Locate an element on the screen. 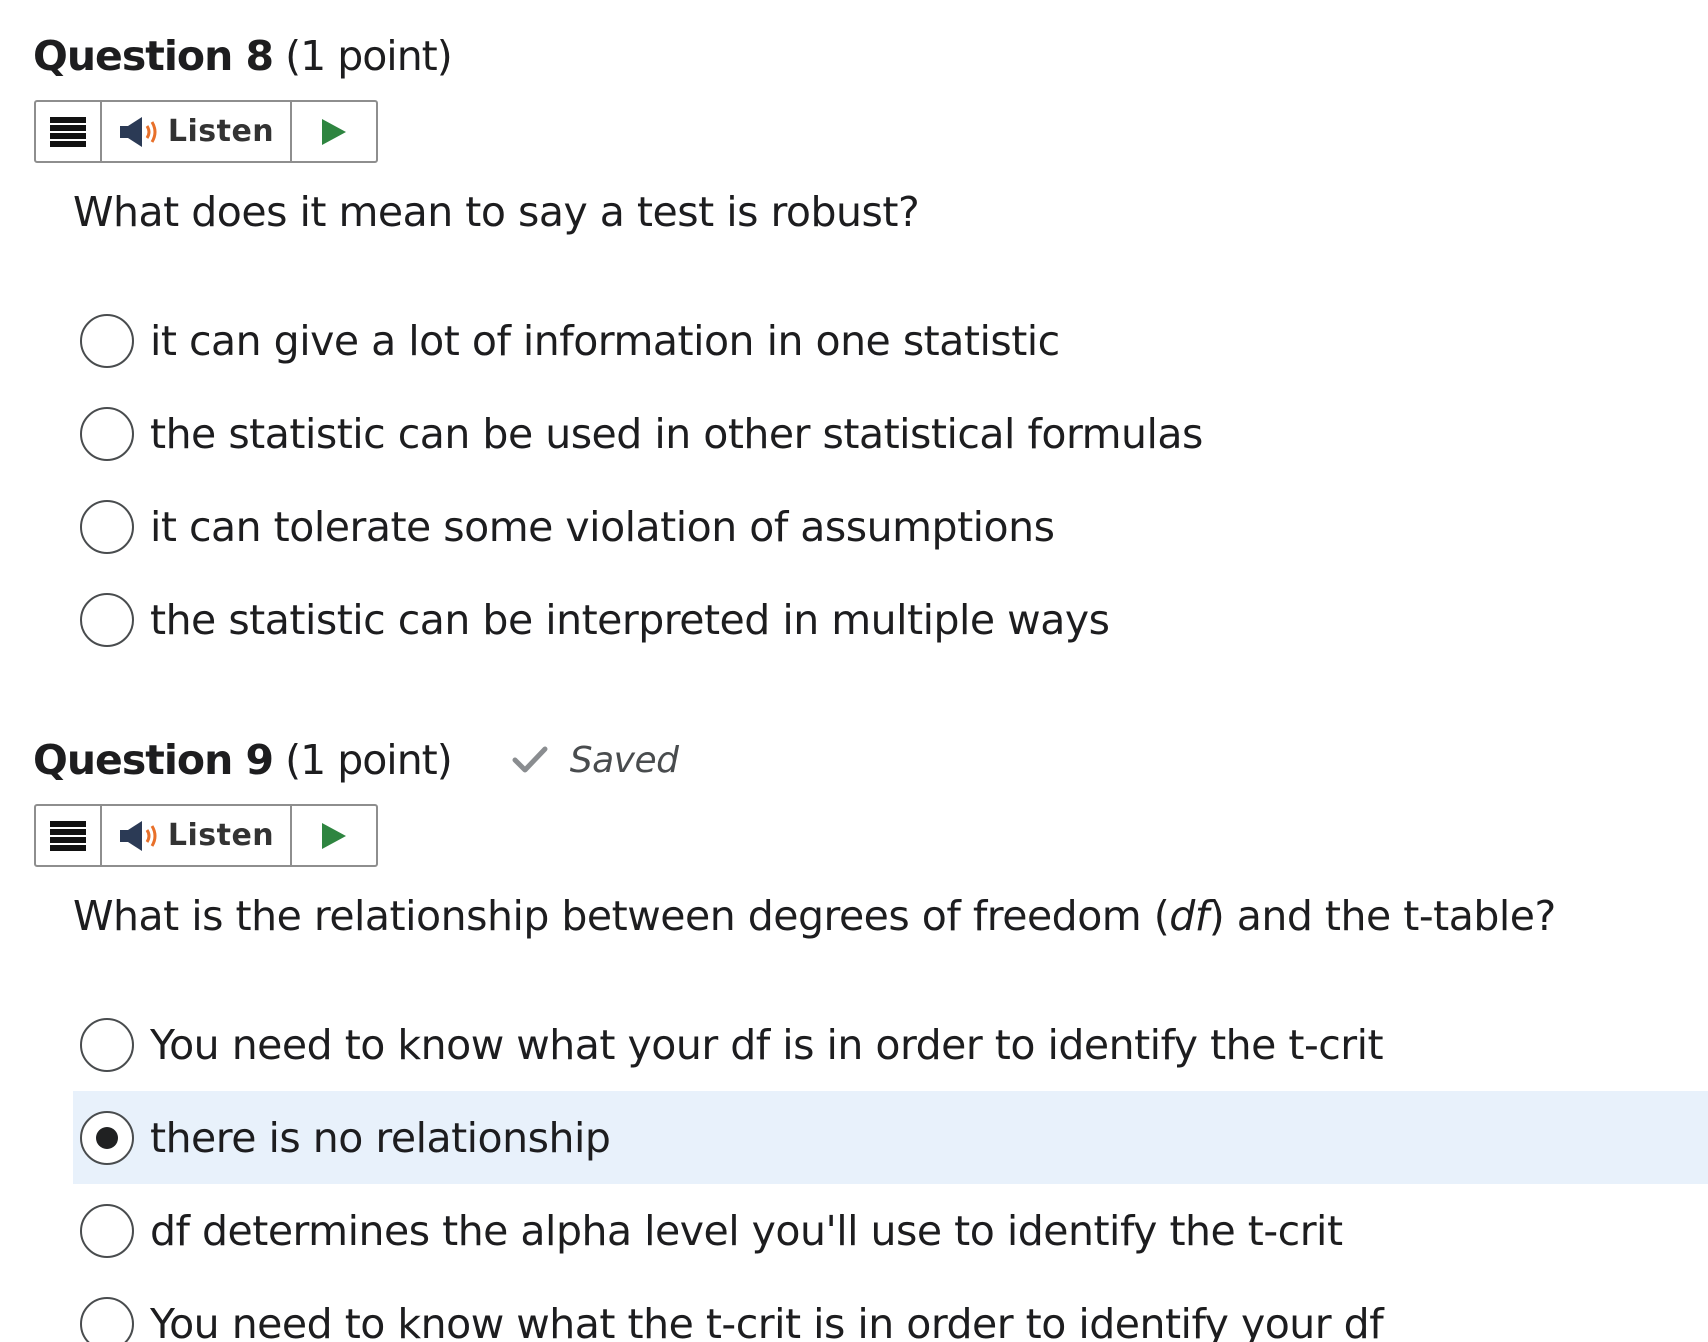  checkmark-icon is located at coordinates (530, 759).